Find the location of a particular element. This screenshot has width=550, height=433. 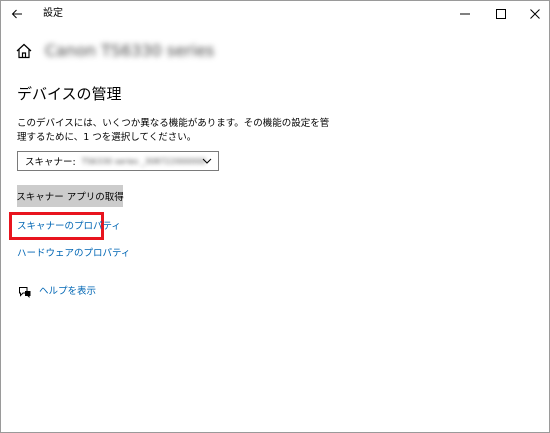

help-chat-icon is located at coordinates (25, 292).